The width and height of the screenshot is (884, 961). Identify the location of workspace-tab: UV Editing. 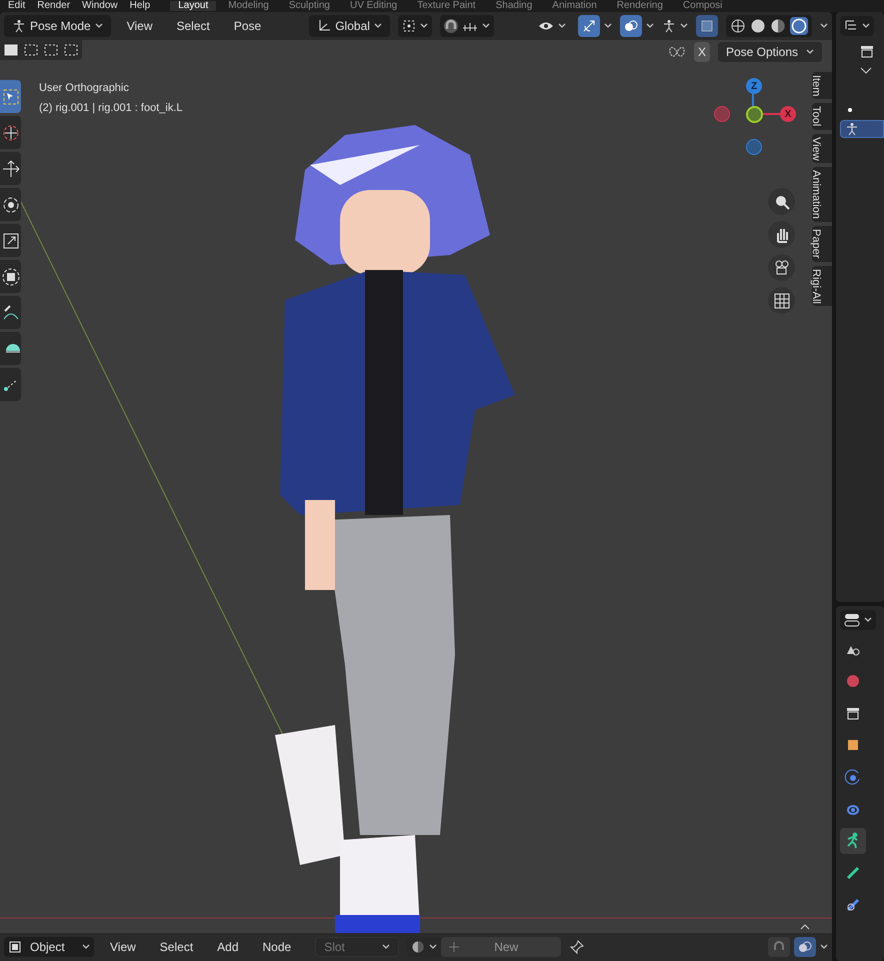
(374, 6).